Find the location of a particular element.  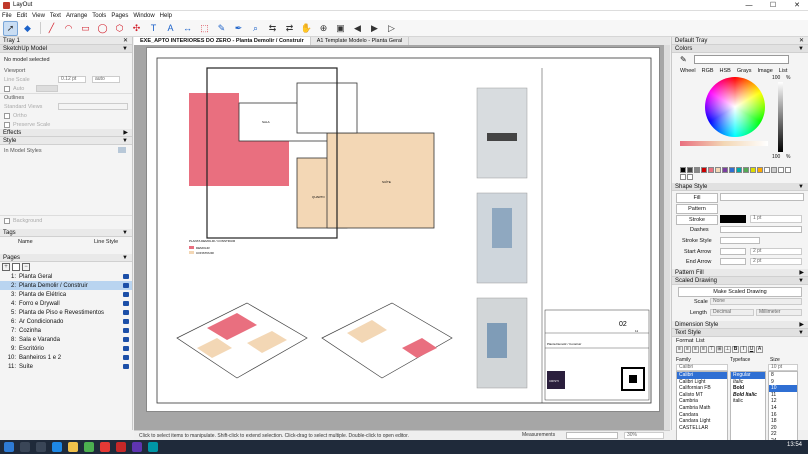

tab-wheel: Wheel is located at coordinates (688, 71).